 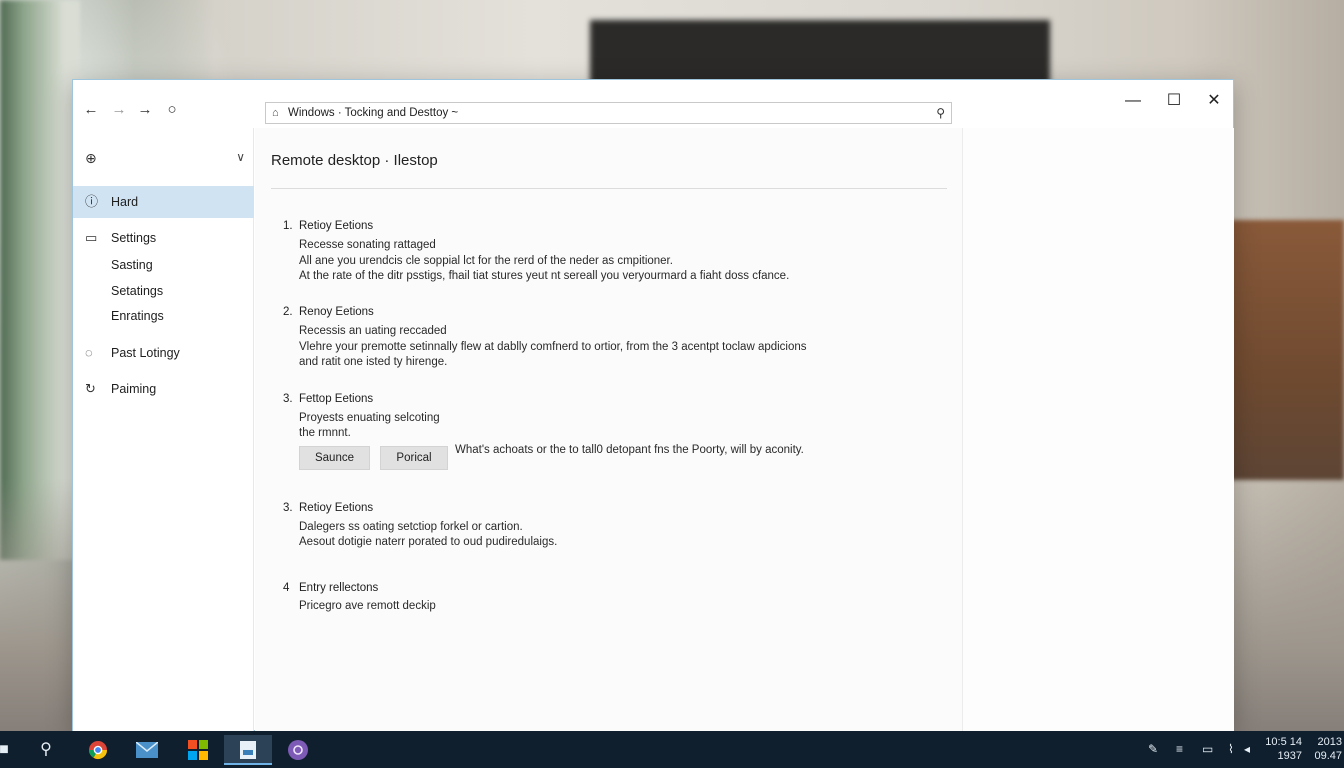 I want to click on pen-icon: ✎, so click(x=1153, y=749).